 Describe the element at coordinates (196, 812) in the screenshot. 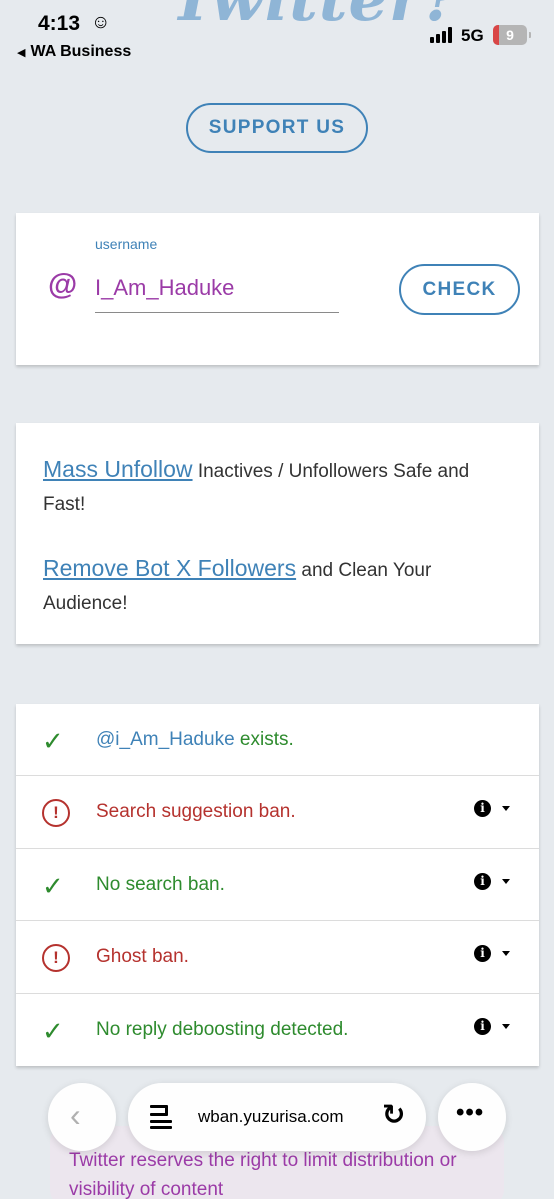

I see `result-message: Search suggestion ban.` at that location.